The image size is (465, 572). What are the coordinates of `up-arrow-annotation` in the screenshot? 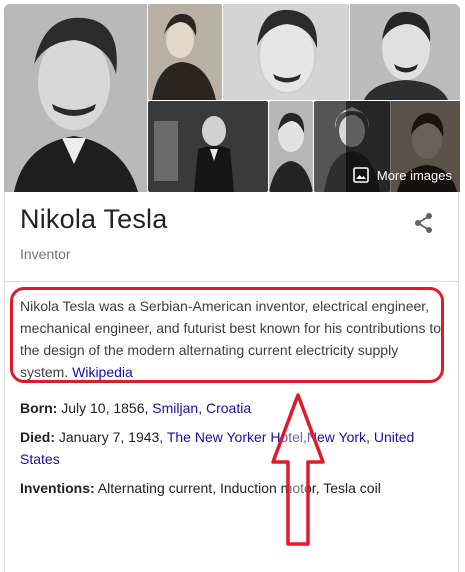 It's located at (298, 469).